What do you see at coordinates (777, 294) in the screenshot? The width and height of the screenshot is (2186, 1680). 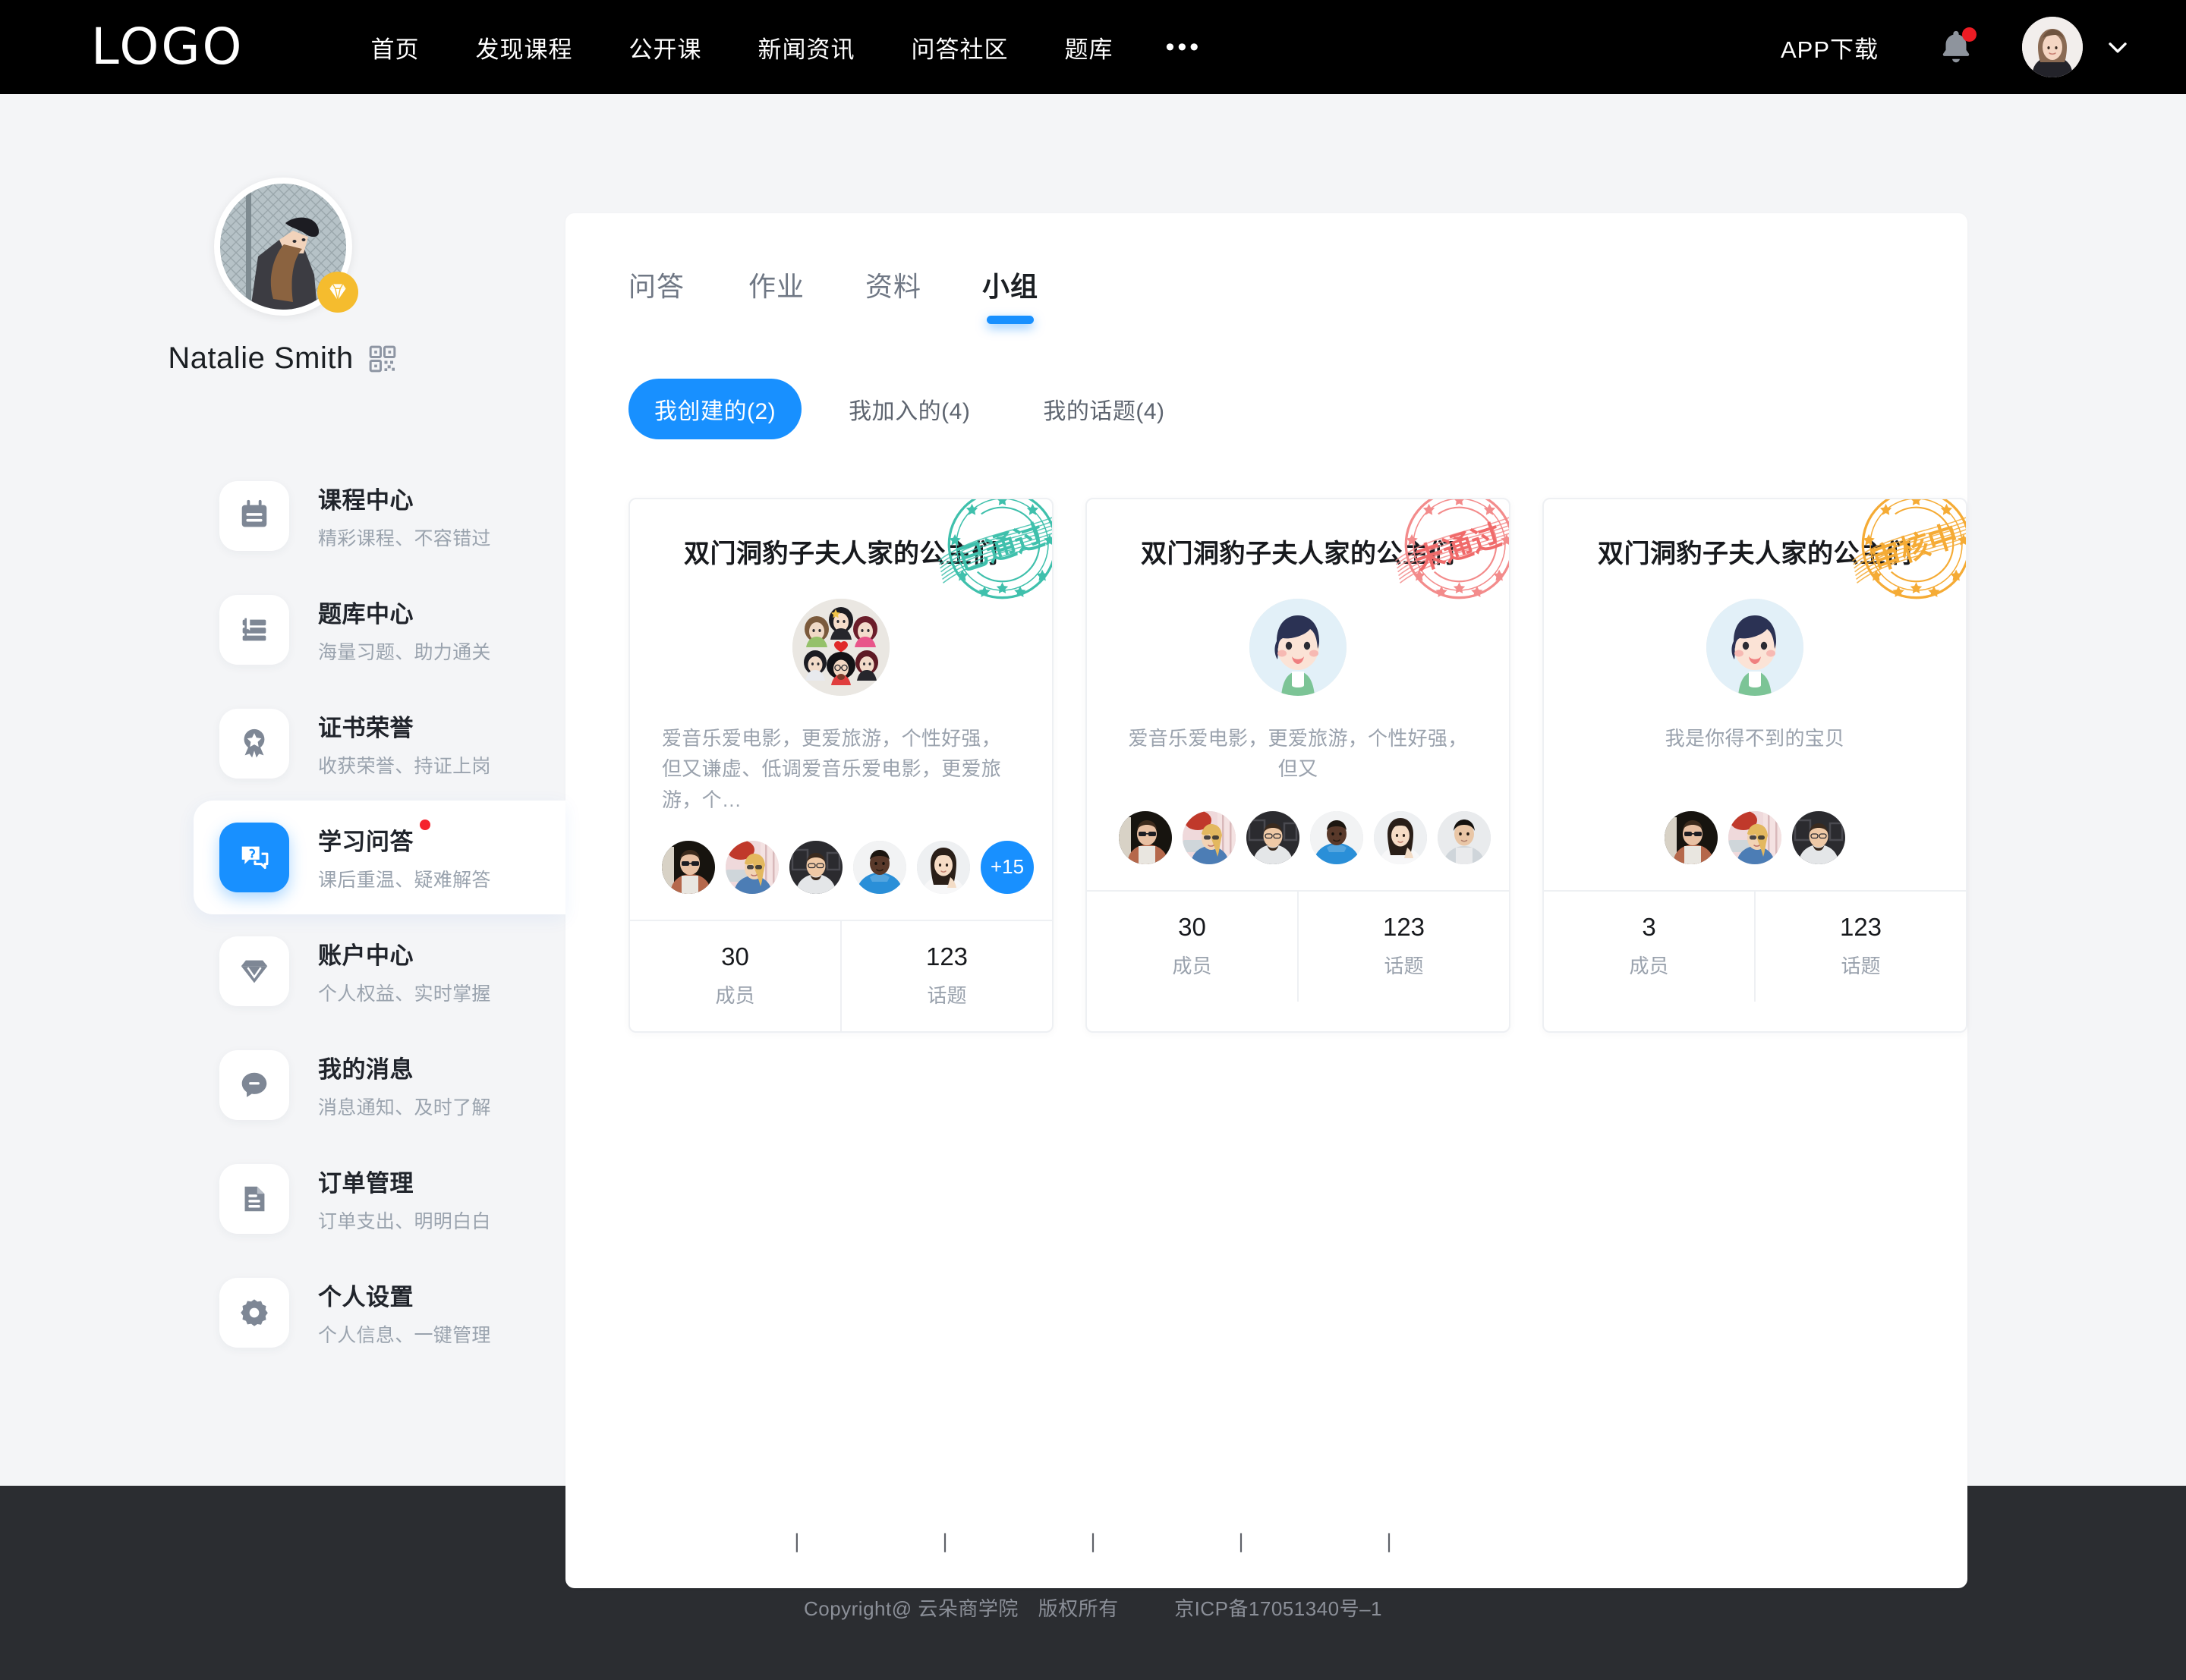 I see `tab-homework: 作业` at bounding box center [777, 294].